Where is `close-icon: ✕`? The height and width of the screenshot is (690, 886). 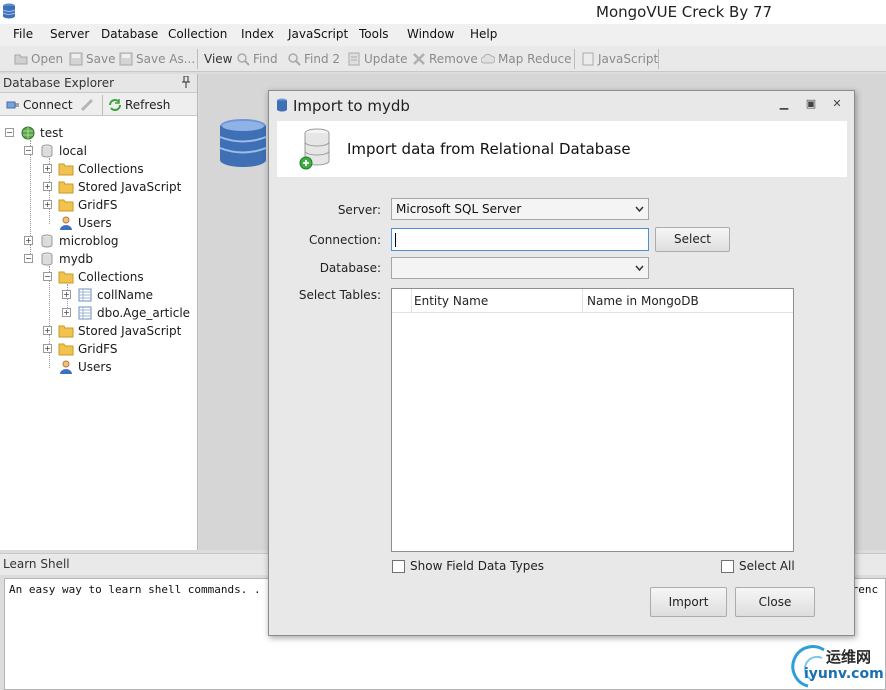 close-icon: ✕ is located at coordinates (837, 104).